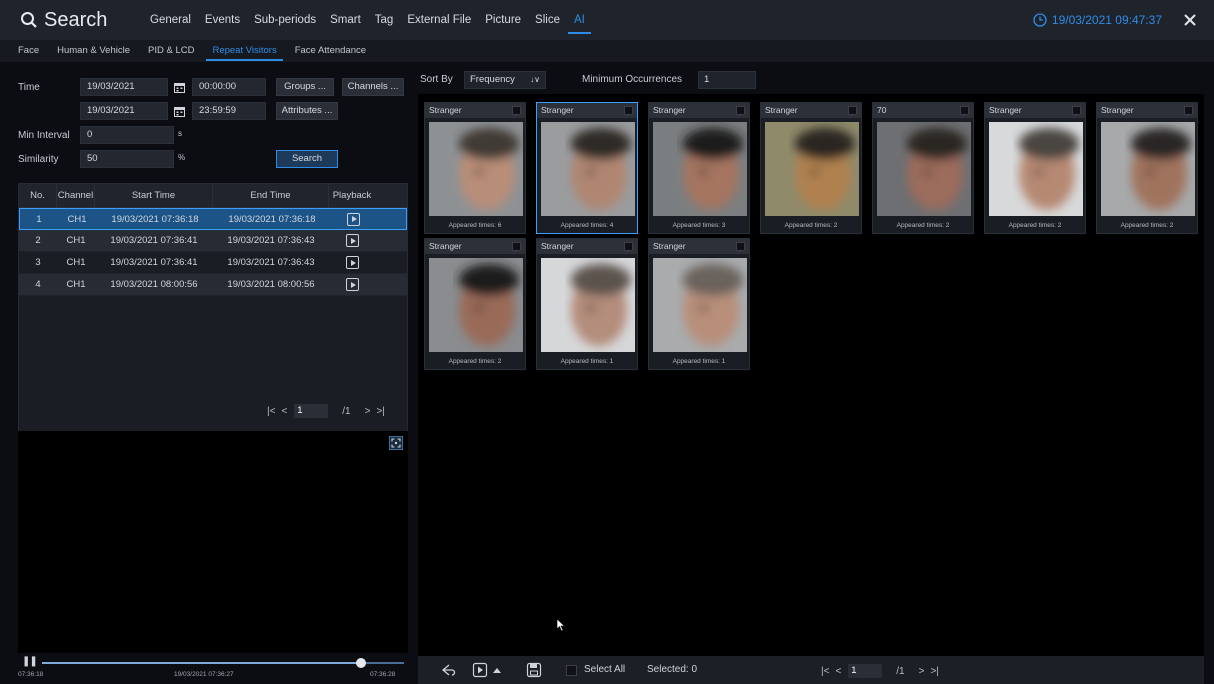 Image resolution: width=1214 pixels, height=684 pixels. What do you see at coordinates (307, 159) in the screenshot?
I see `search-button: Search` at bounding box center [307, 159].